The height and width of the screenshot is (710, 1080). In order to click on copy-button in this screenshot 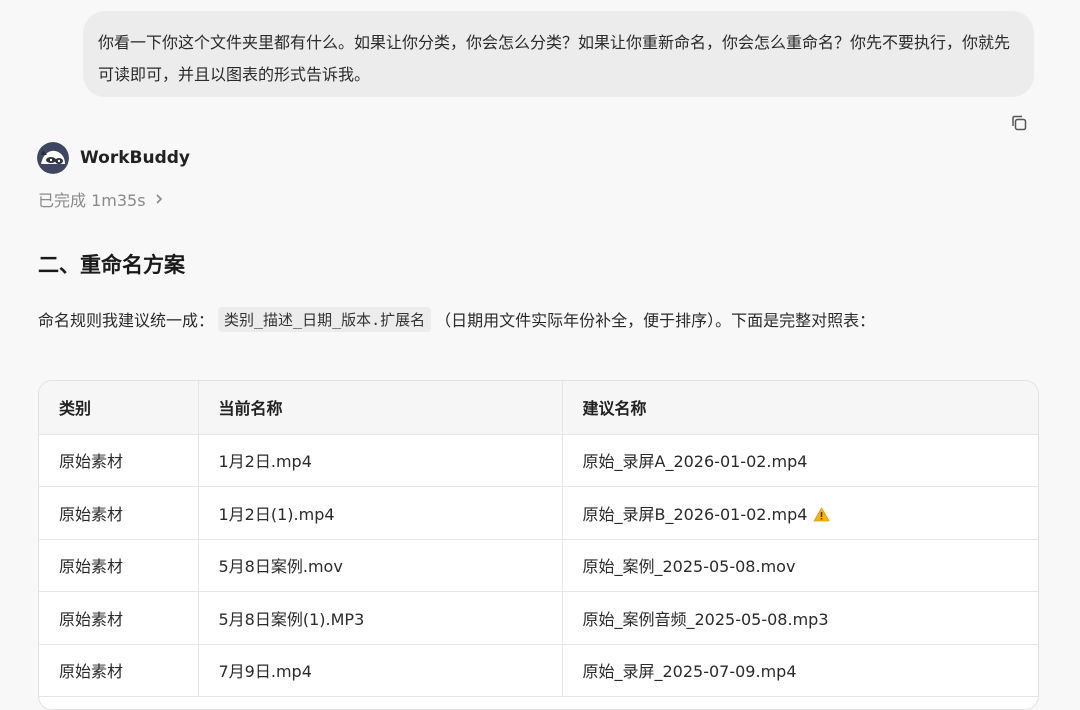, I will do `click(1019, 123)`.